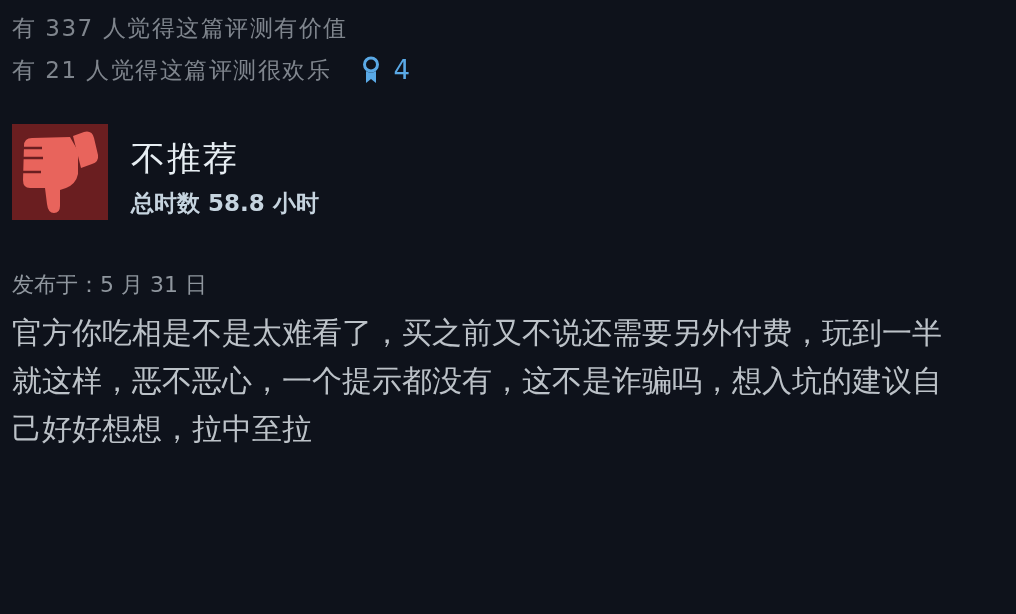 Image resolution: width=1016 pixels, height=614 pixels. I want to click on playtime-text: 总时数 58.8 小时, so click(225, 203).